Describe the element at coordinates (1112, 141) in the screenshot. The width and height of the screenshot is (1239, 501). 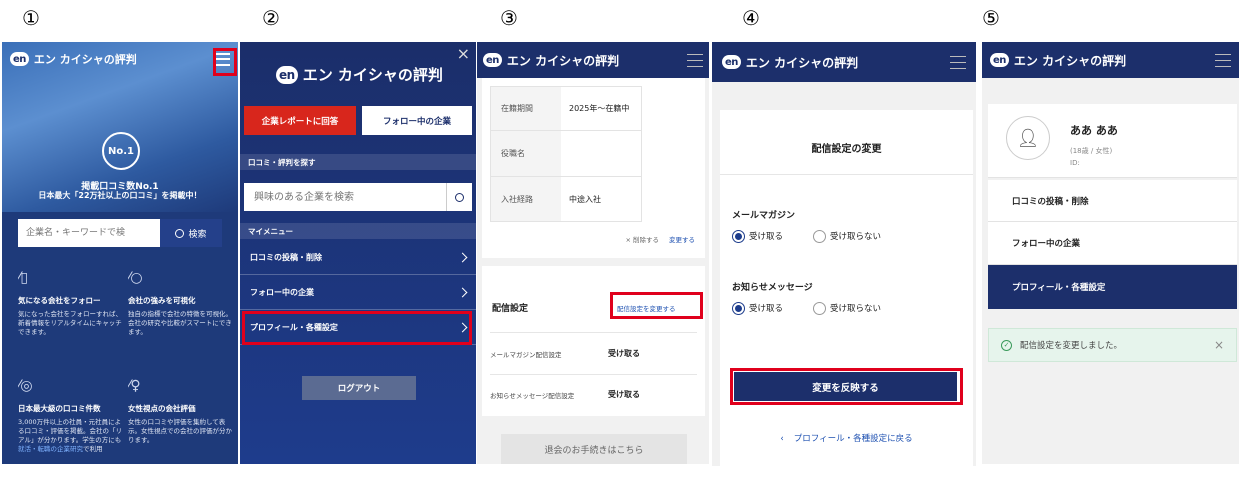
I see `profile-card: 👤︎ ああ ああ (18歳 / 女性) ID:` at that location.